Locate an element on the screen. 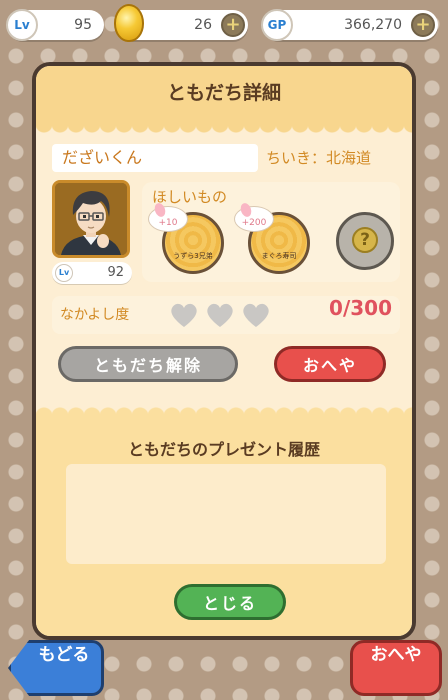 This screenshot has width=448, height=700. gp-counter: GP 366,270 + is located at coordinates (349, 25).